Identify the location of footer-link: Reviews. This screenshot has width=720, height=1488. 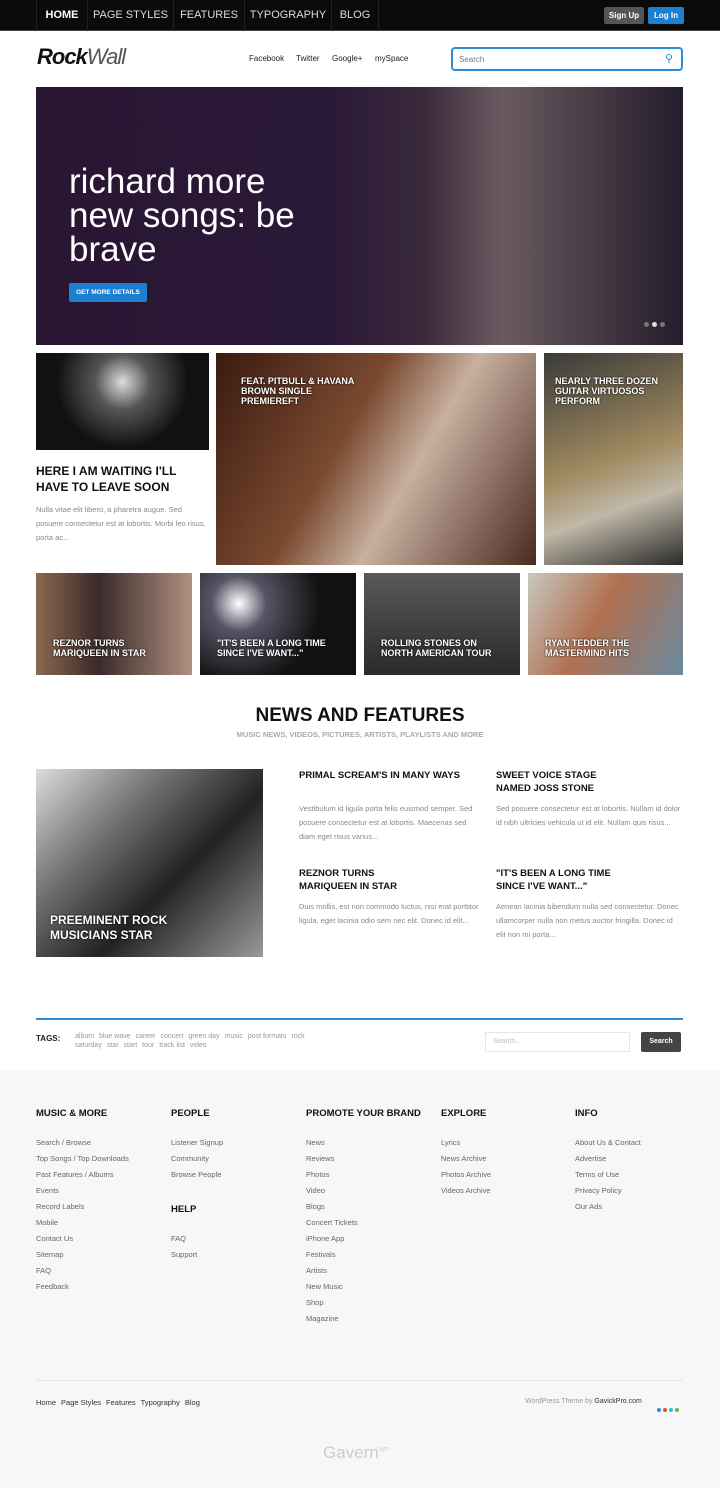
(363, 1159).